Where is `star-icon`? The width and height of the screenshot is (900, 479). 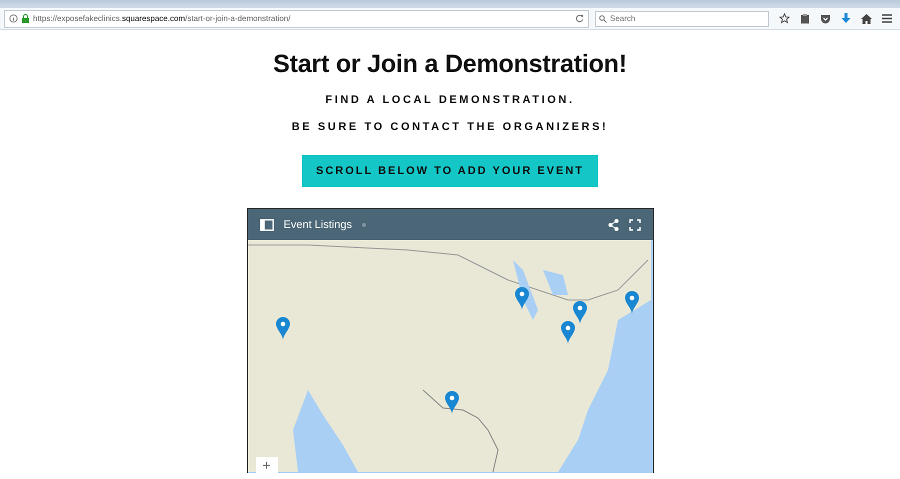 star-icon is located at coordinates (784, 18).